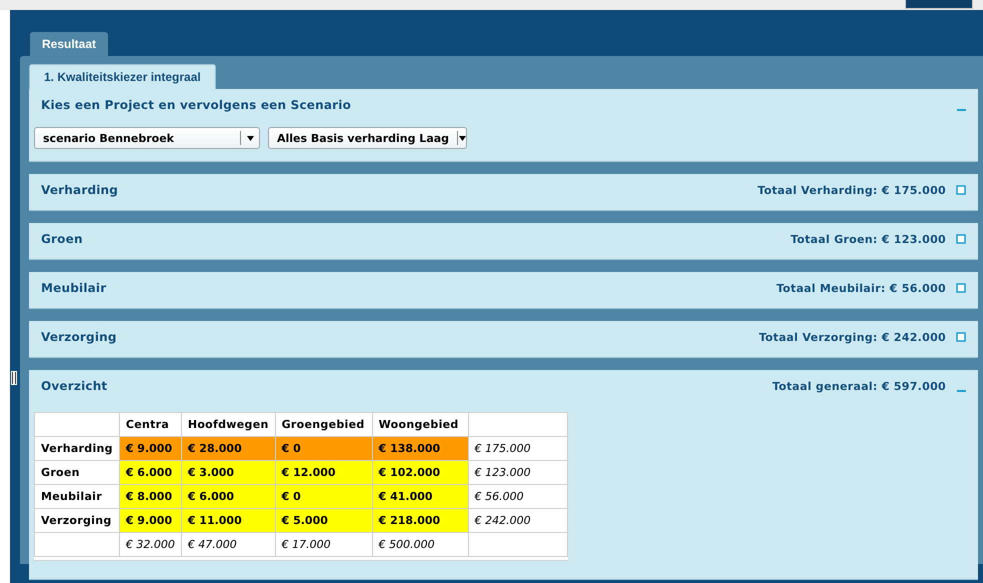 Image resolution: width=983 pixels, height=583 pixels. What do you see at coordinates (939, 4) in the screenshot?
I see `cut-off-button` at bounding box center [939, 4].